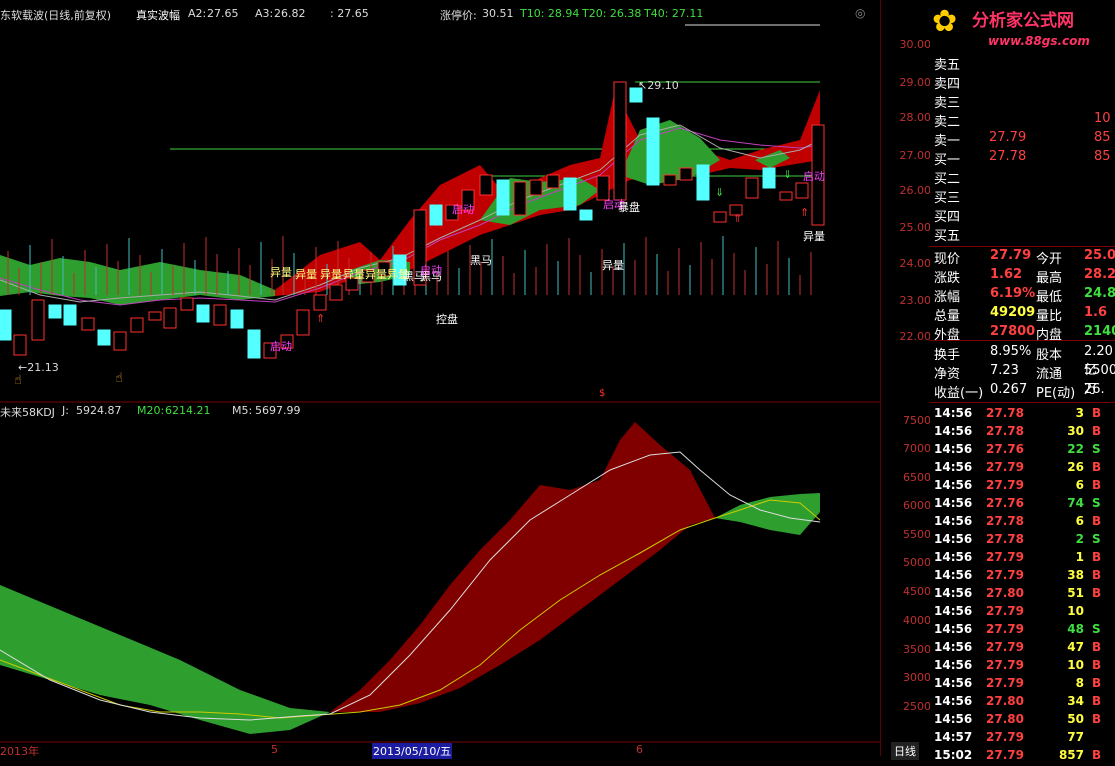  I want to click on tick-row: 14:56 27.79 10 B, so click(1024, 667).